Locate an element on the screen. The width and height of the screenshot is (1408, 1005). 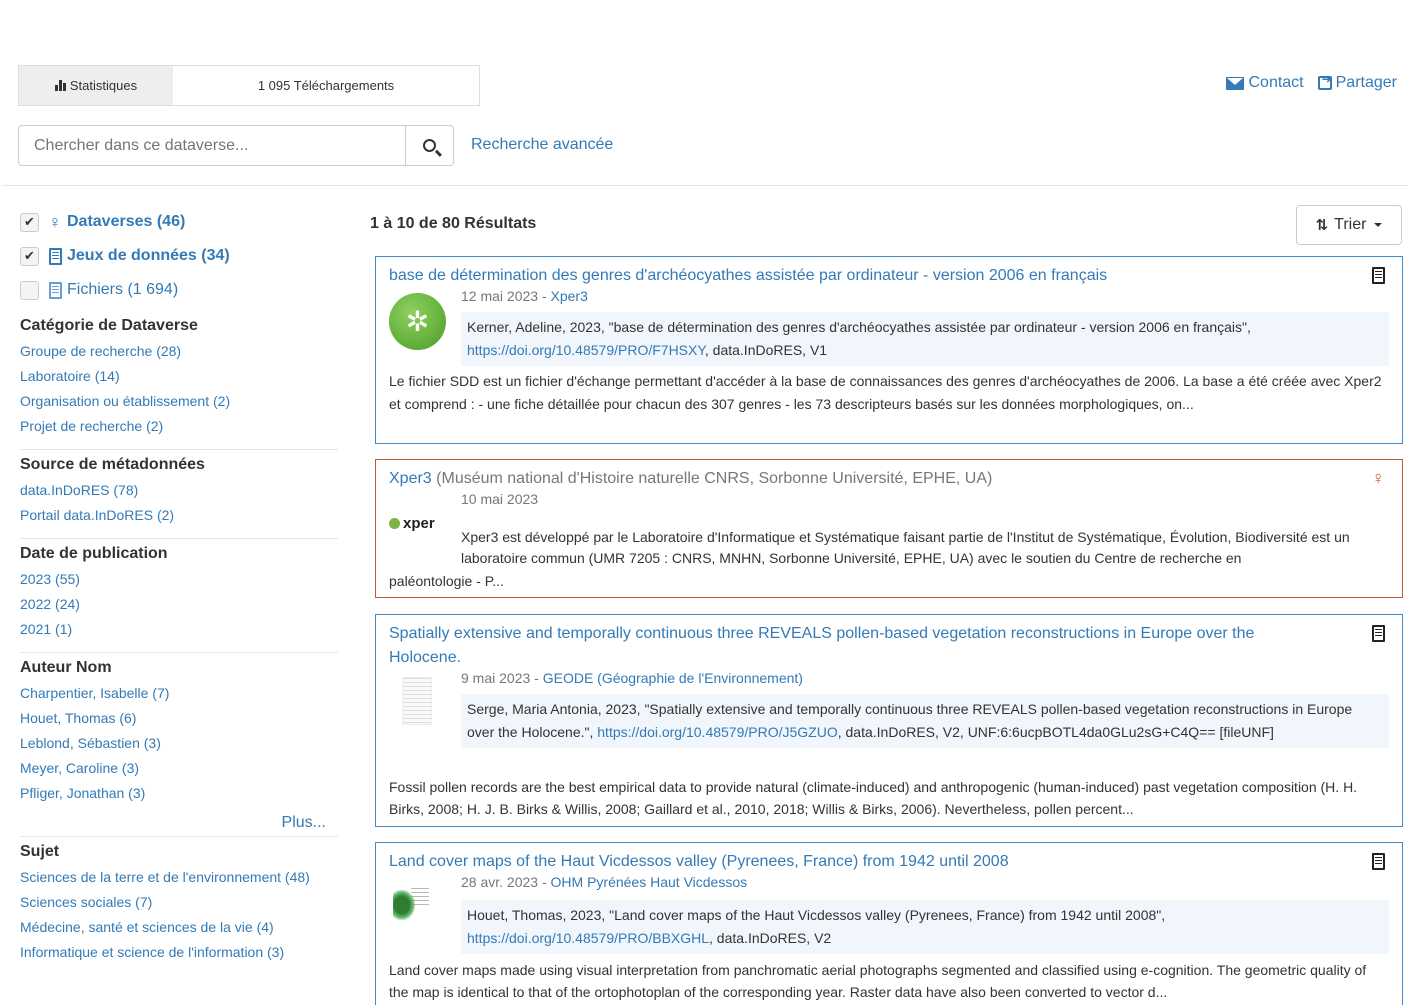
doi-link: https://doi.org/10.48579/PRO/J5GZUO is located at coordinates (717, 732).